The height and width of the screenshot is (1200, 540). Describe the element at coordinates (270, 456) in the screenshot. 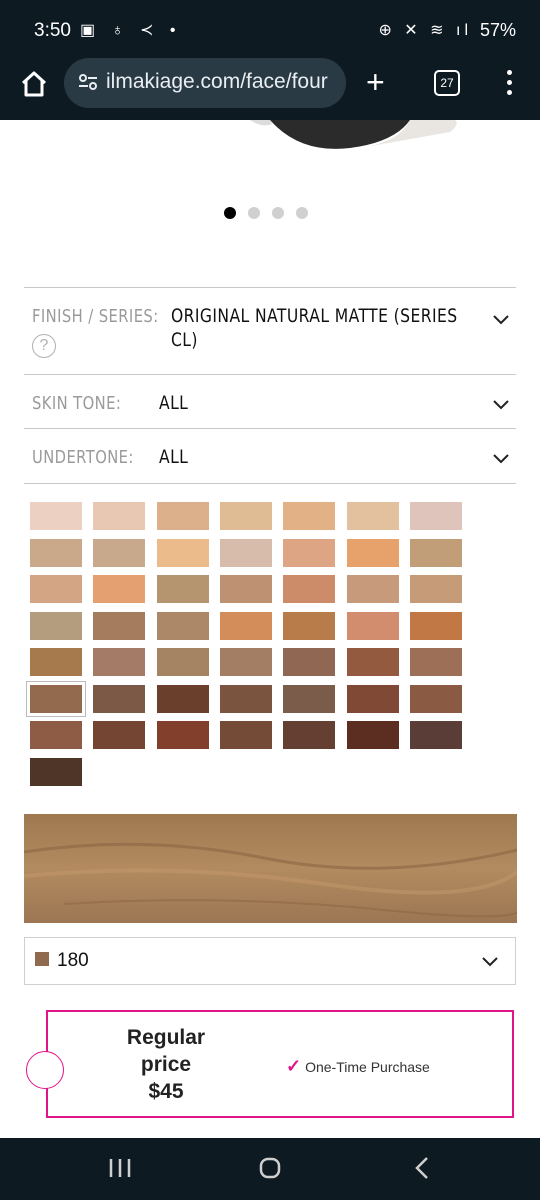

I see `undertone-filter: UNDERTONE: ALL` at that location.